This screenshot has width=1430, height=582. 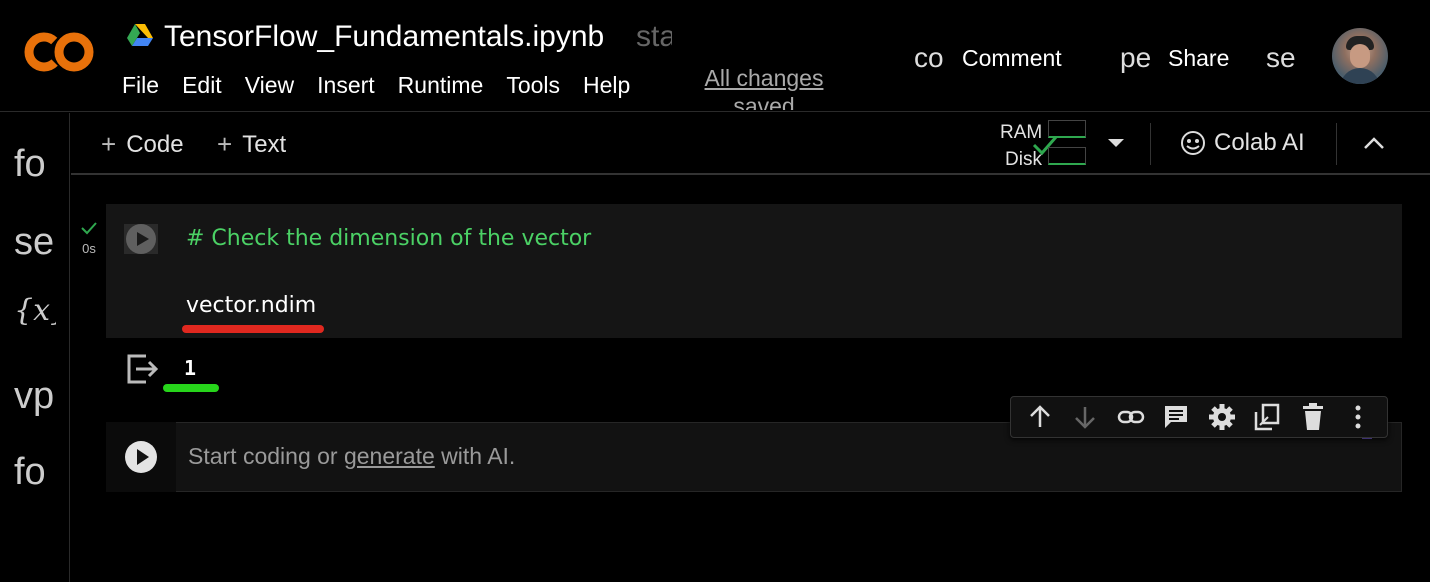 I want to click on mirror-icon, so click(x=1267, y=417).